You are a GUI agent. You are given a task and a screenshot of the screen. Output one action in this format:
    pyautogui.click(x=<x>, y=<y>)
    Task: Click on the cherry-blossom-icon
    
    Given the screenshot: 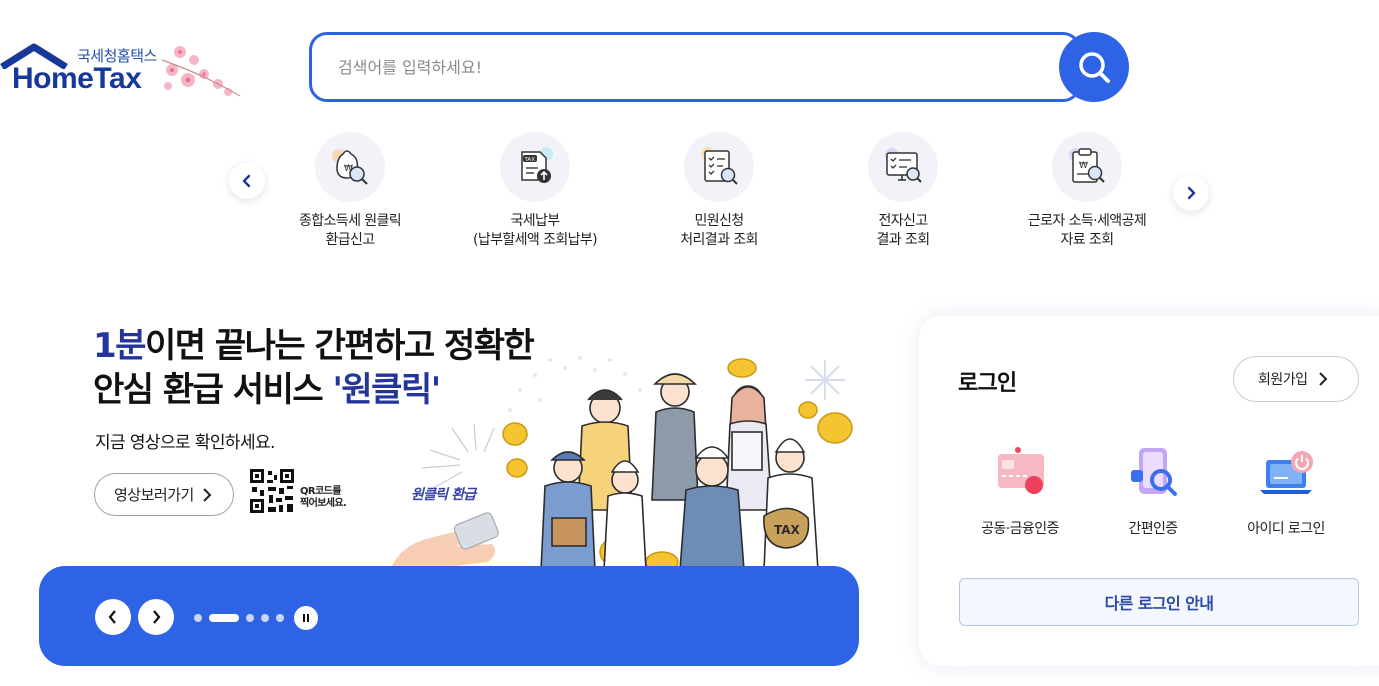 What is the action you would take?
    pyautogui.click(x=201, y=71)
    